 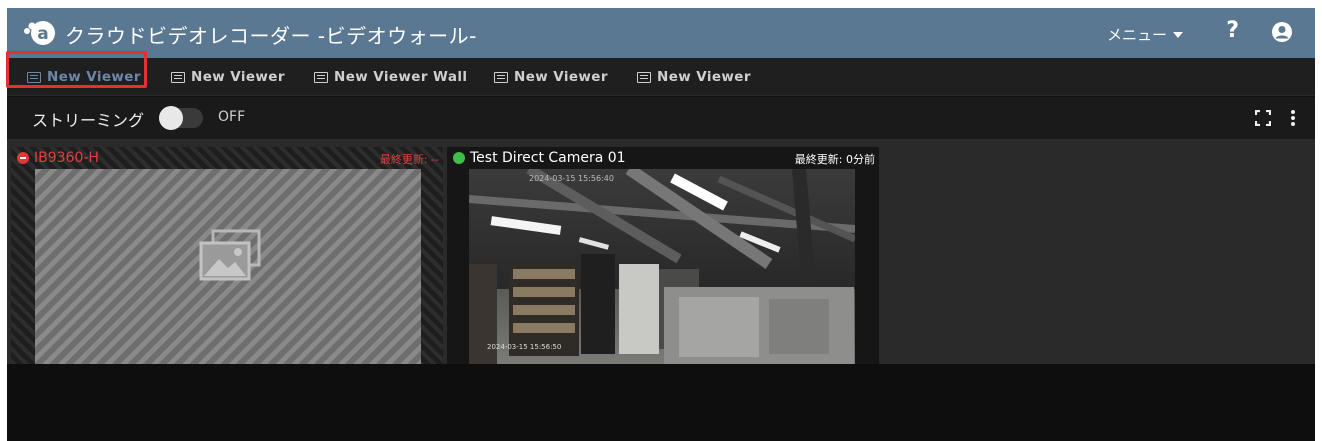 I want to click on toggle-state-label: OFF, so click(x=232, y=117).